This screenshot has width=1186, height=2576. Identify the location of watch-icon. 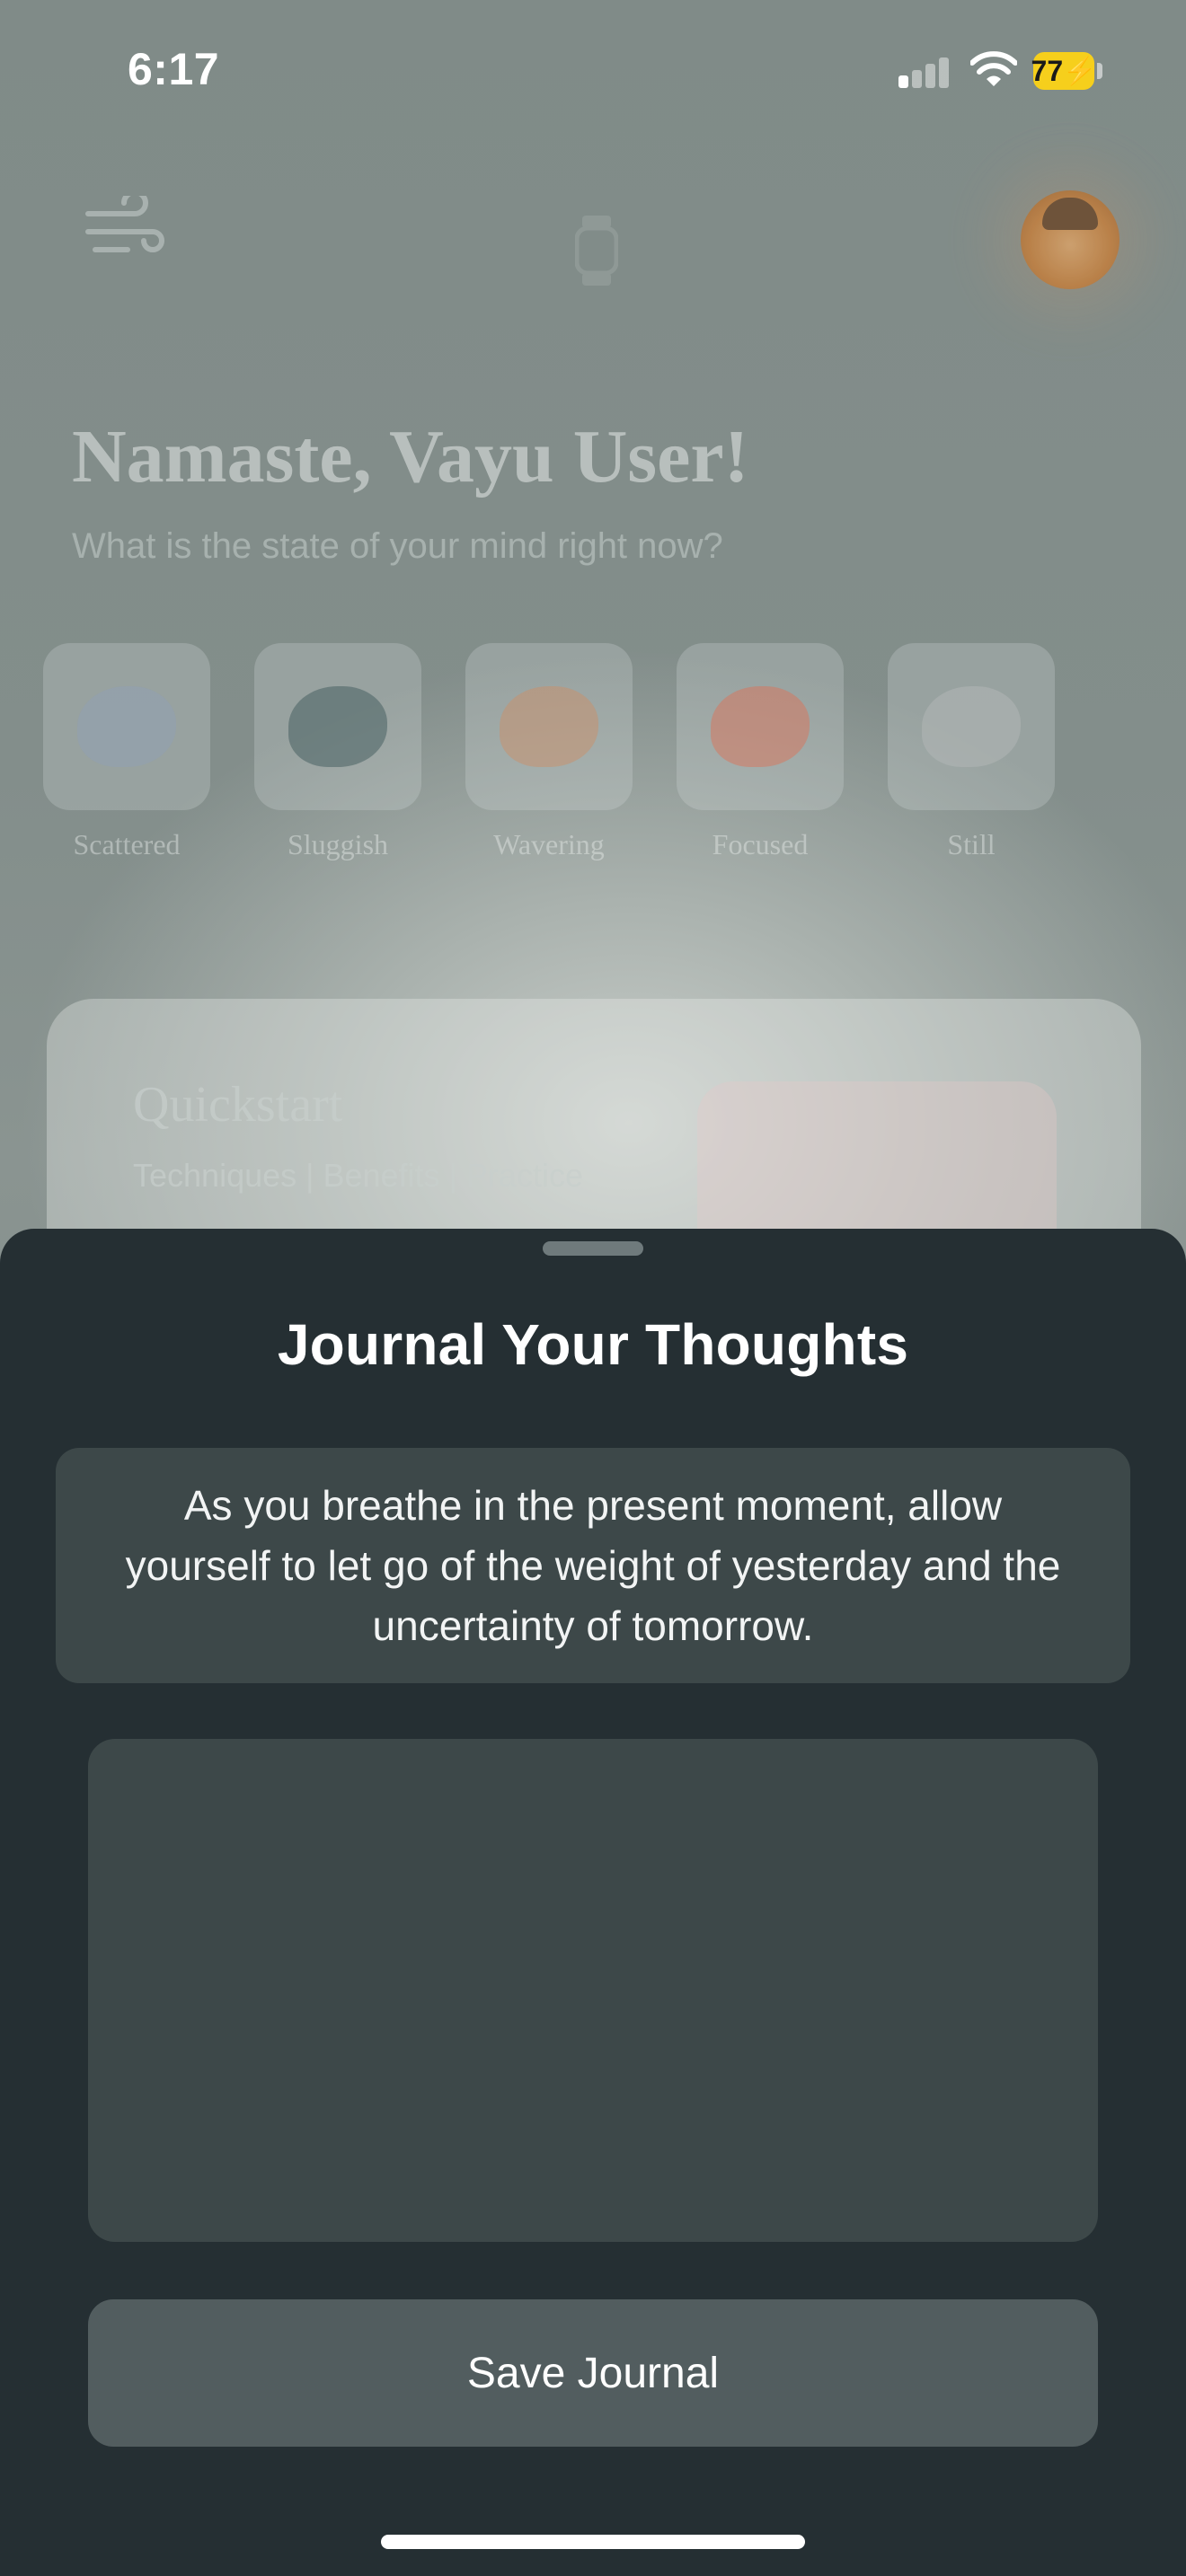
(596, 251).